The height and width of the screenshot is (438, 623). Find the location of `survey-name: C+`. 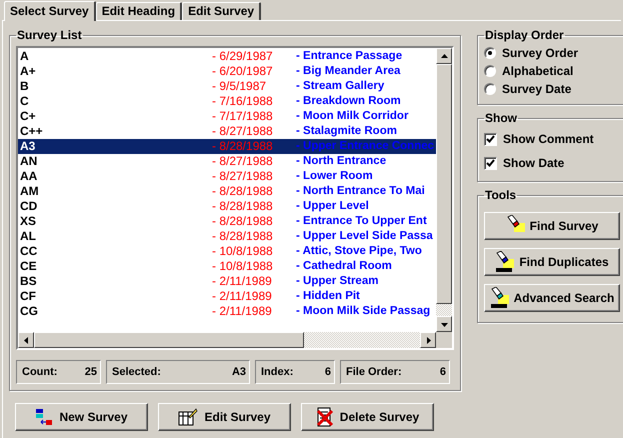

survey-name: C+ is located at coordinates (28, 116).